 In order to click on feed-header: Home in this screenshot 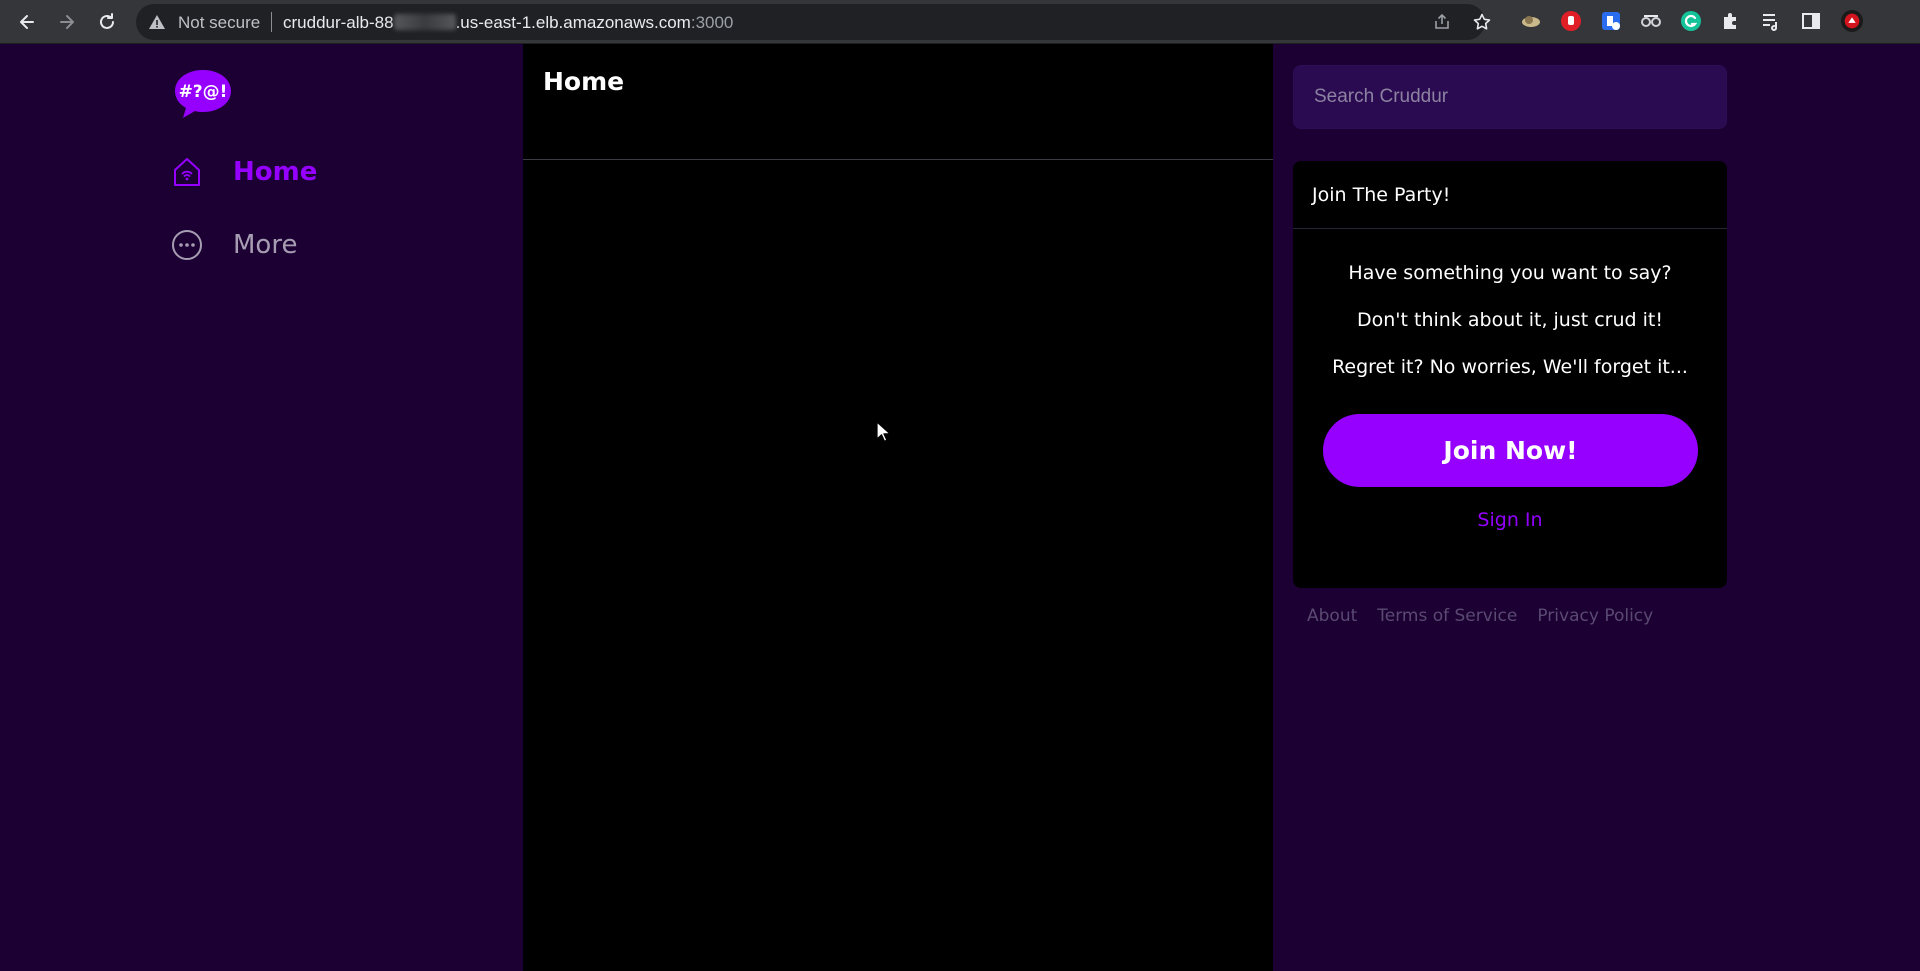, I will do `click(898, 102)`.